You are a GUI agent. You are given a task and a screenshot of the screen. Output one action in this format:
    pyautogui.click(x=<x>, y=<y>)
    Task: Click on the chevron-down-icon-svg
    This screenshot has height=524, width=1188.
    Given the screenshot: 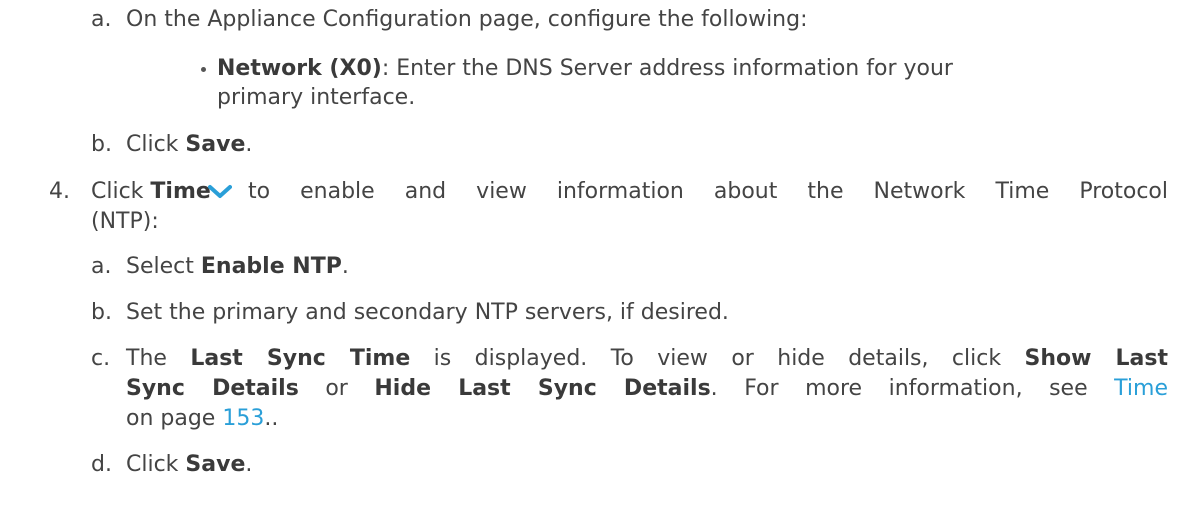 What is the action you would take?
    pyautogui.click(x=220, y=191)
    